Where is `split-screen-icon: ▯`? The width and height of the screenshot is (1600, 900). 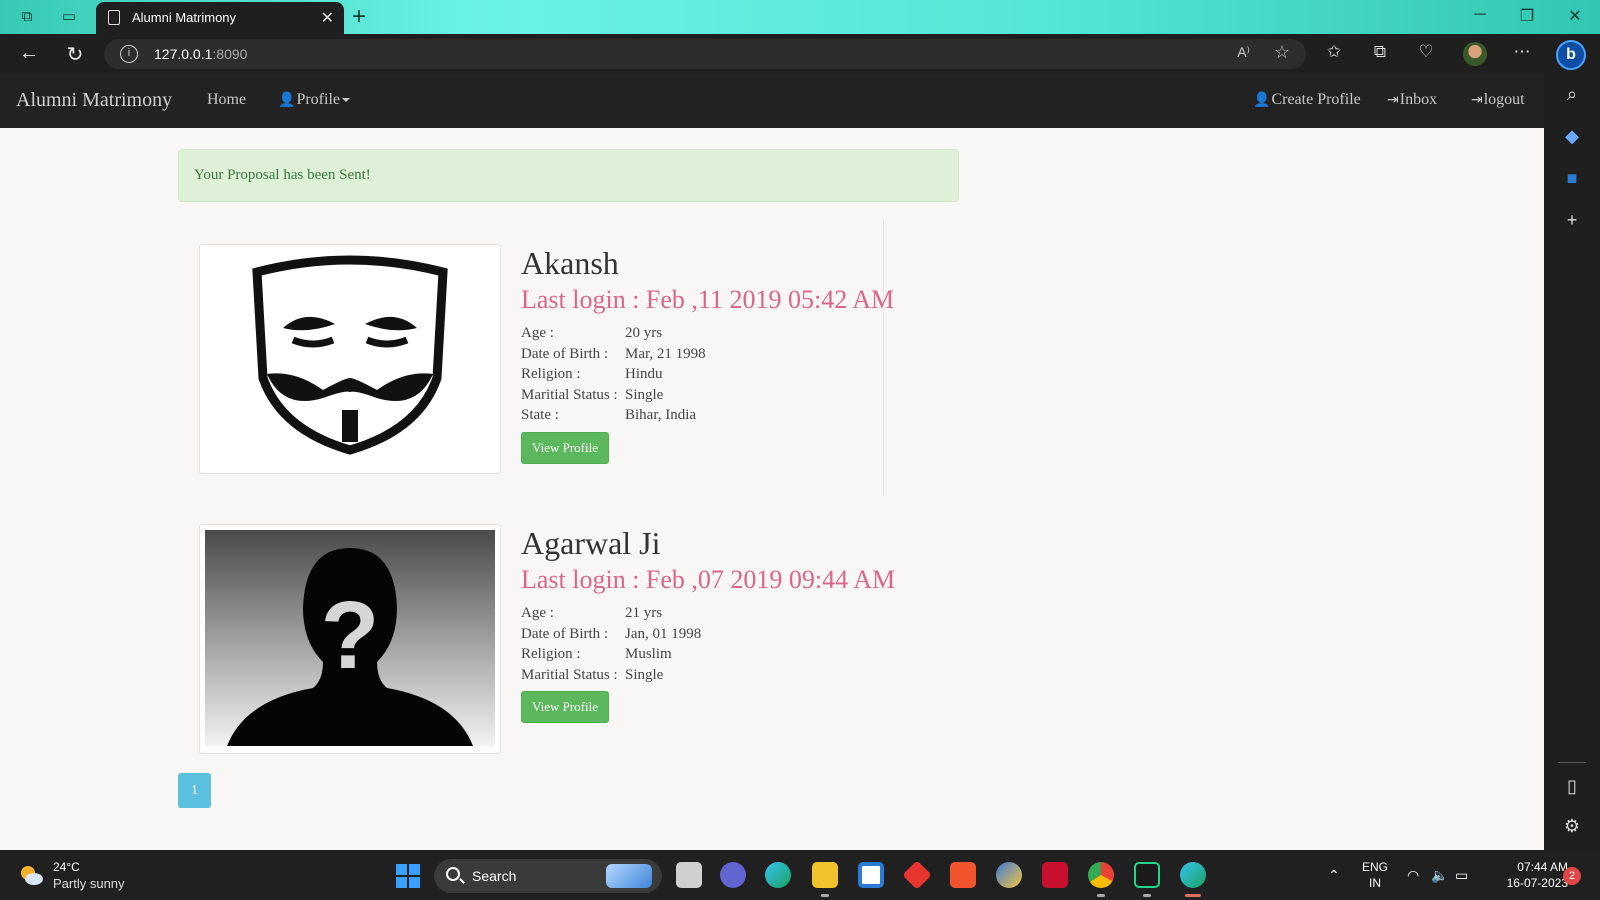 split-screen-icon: ▯ is located at coordinates (1572, 786).